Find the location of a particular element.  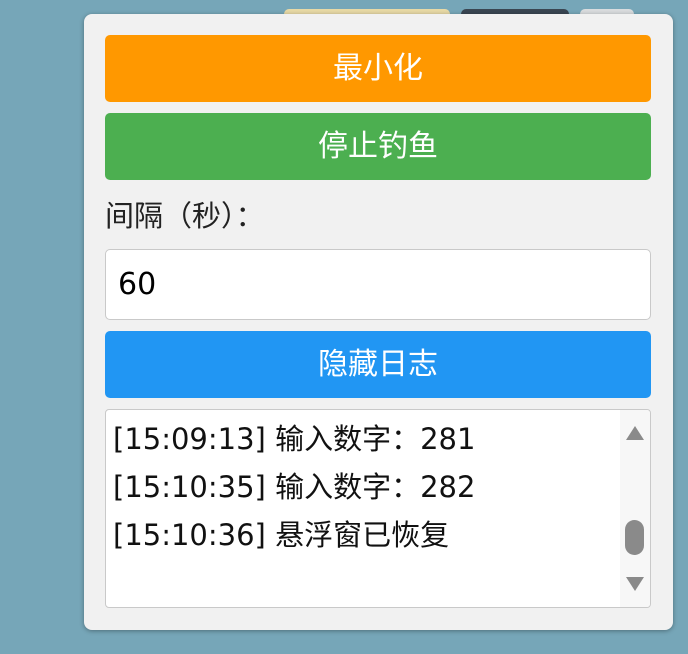

stop-fishing-button: 停止钓鱼 is located at coordinates (378, 146).